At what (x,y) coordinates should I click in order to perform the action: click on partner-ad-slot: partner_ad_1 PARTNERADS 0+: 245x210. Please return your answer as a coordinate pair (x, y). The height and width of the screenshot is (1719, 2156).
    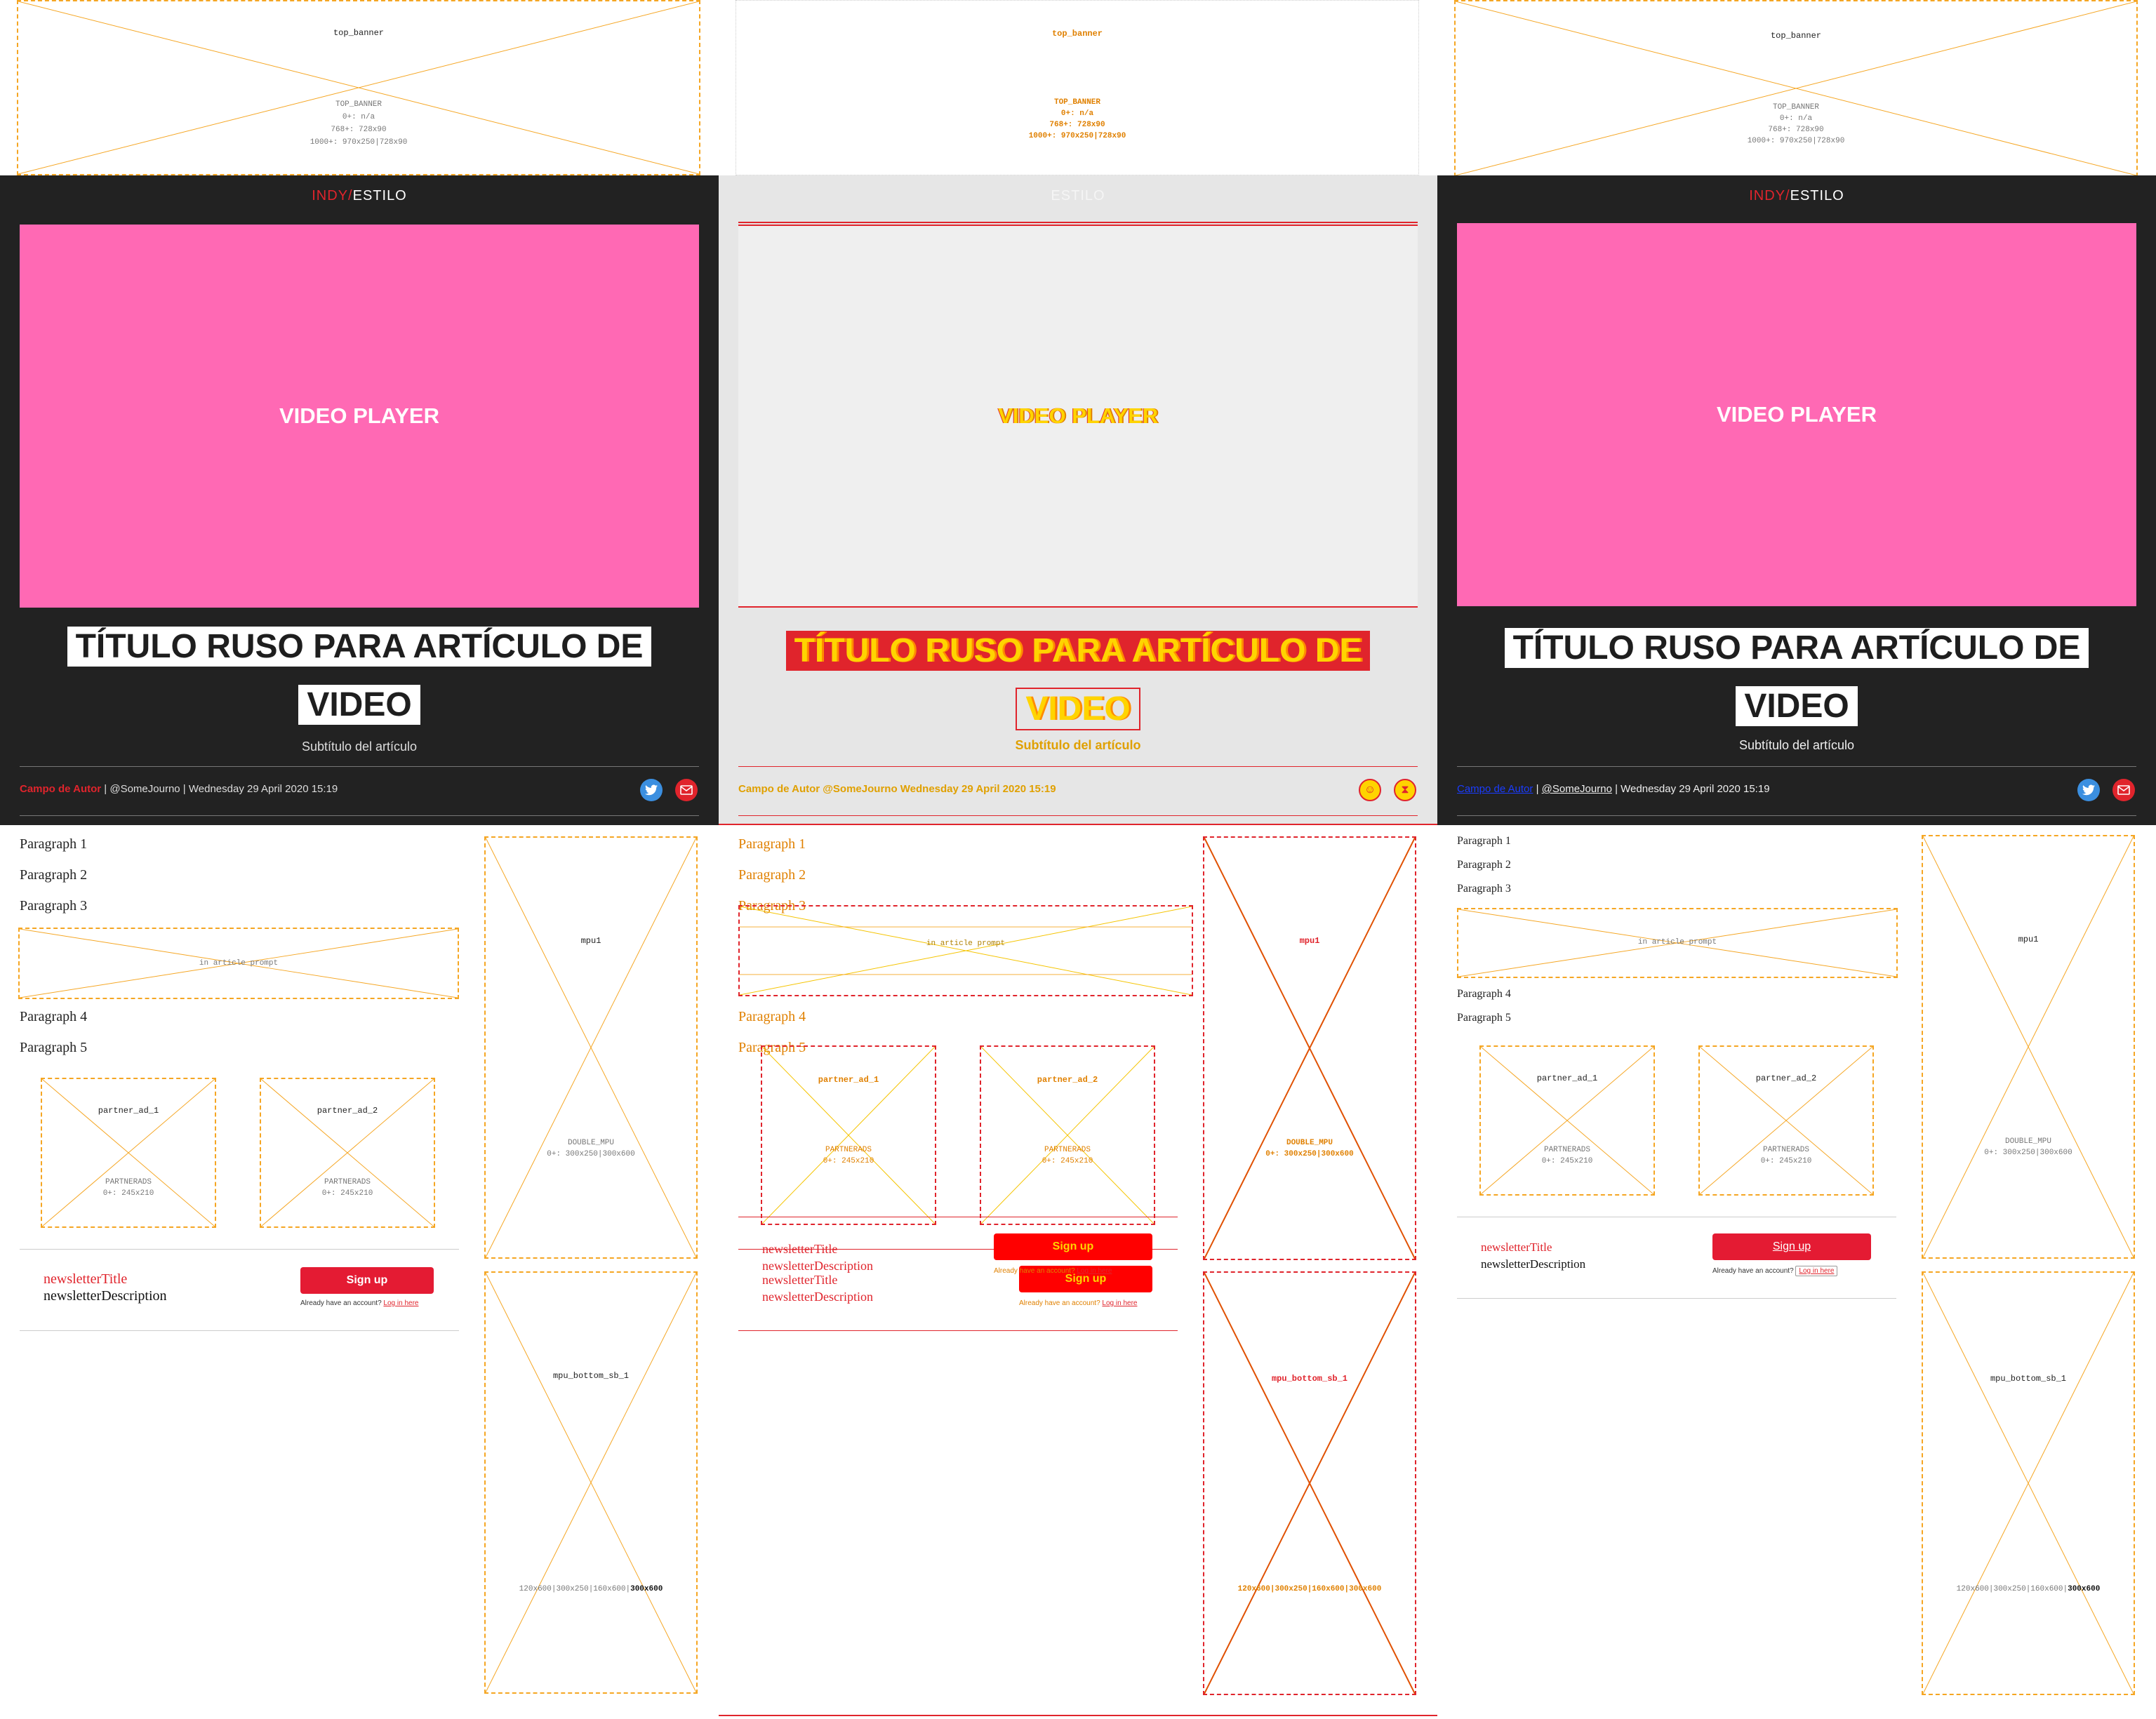
    Looking at the image, I should click on (128, 1153).